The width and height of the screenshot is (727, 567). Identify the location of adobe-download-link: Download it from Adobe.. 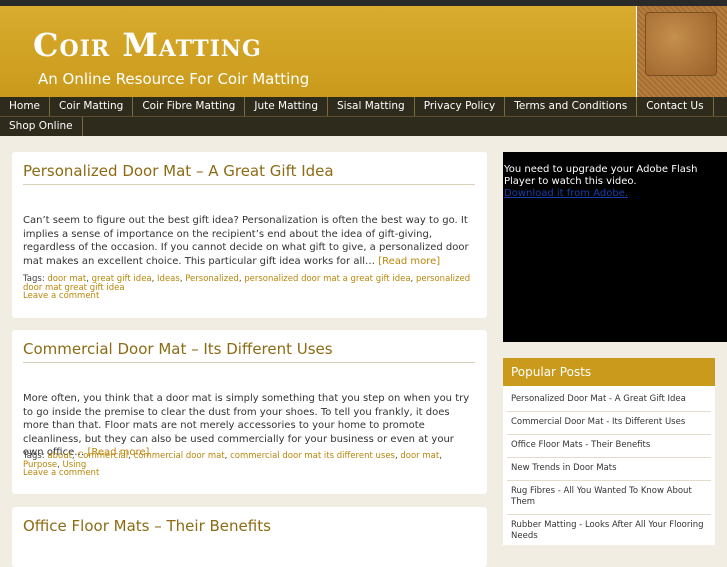
(566, 193).